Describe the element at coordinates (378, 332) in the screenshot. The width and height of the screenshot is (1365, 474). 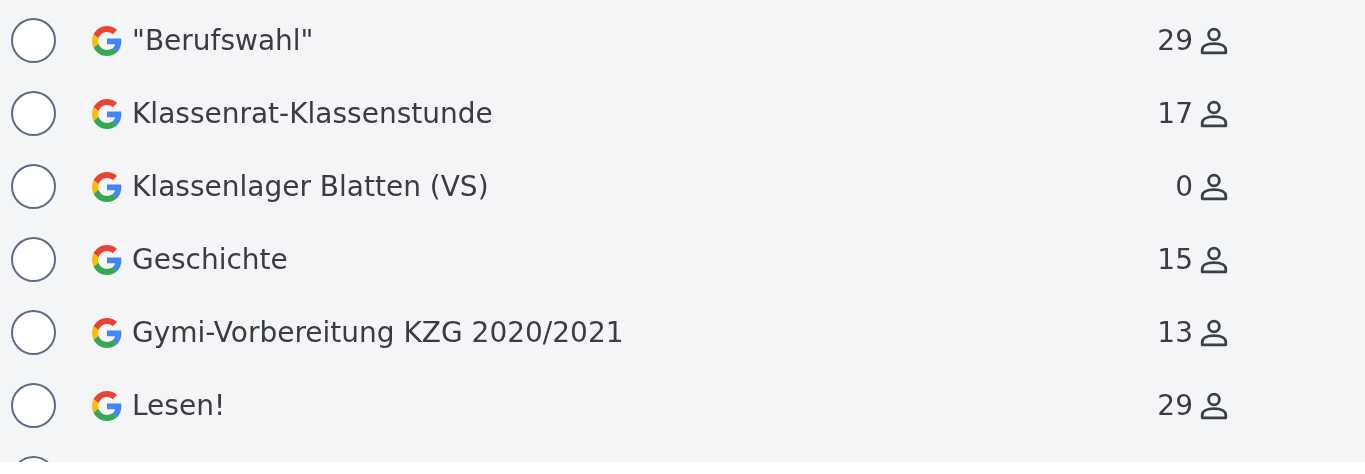
I see `group-name: Gymi-Vorbereitung KZG 2020/2021` at that location.